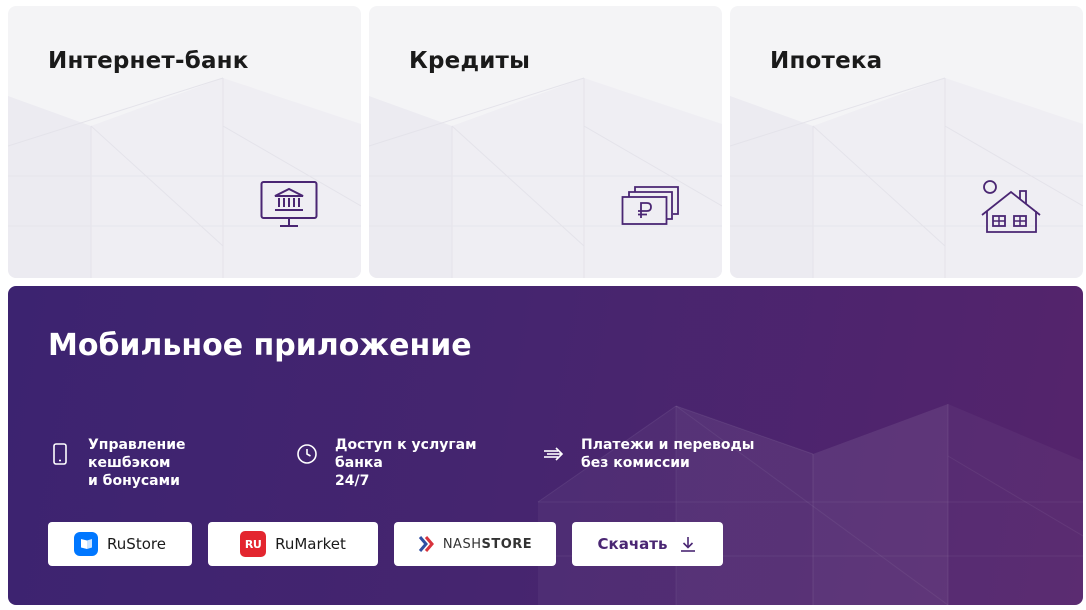 This screenshot has height=610, width=1086. I want to click on bank-monitor-icon, so click(289, 204).